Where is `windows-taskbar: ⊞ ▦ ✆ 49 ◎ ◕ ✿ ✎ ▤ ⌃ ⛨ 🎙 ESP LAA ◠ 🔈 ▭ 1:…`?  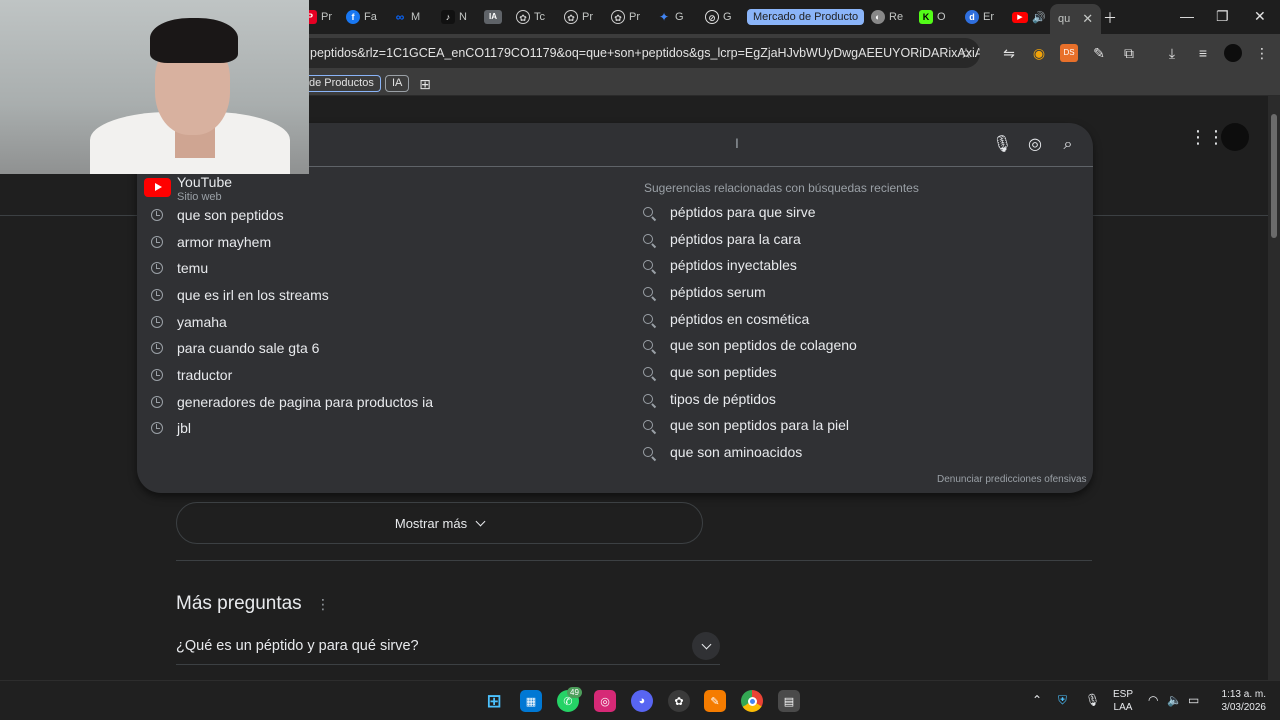 windows-taskbar: ⊞ ▦ ✆ 49 ◎ ◕ ✿ ✎ ▤ ⌃ ⛨ 🎙 ESP LAA ◠ 🔈 ▭ 1:… is located at coordinates (640, 700).